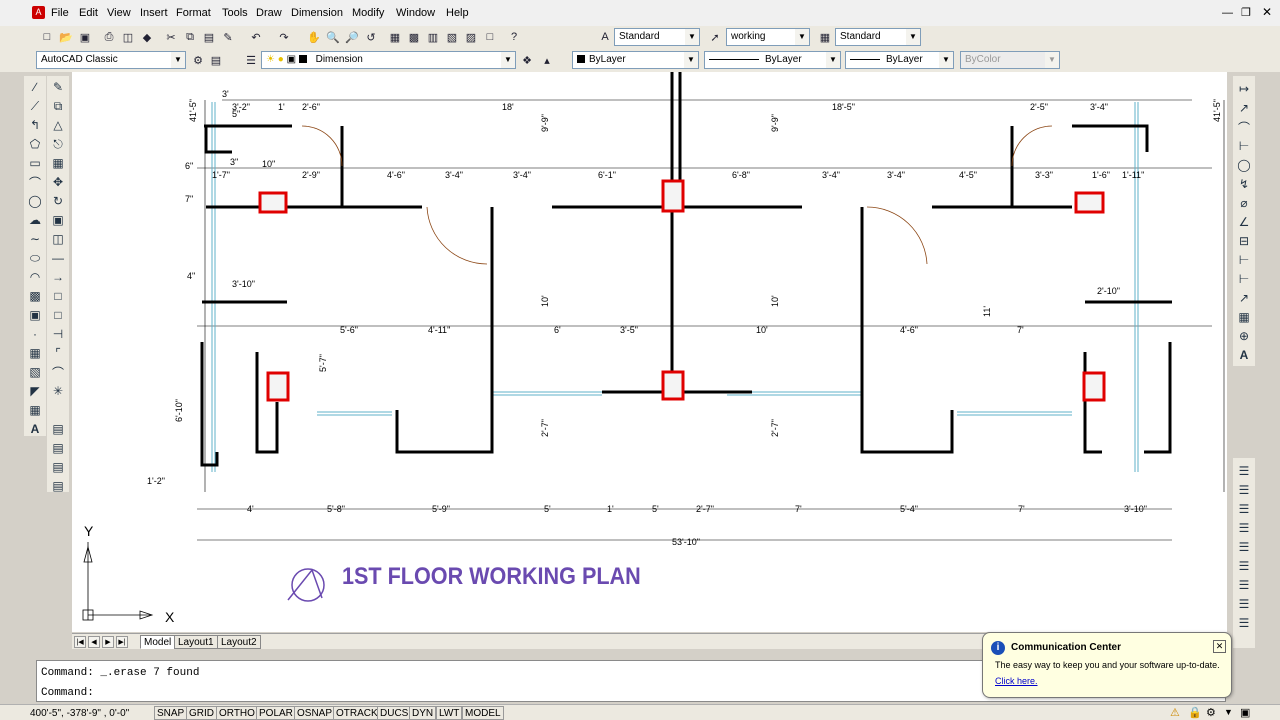 Image resolution: width=1280 pixels, height=720 pixels. Describe the element at coordinates (1244, 222) in the screenshot. I see `angular-dim-icon: ∠` at that location.